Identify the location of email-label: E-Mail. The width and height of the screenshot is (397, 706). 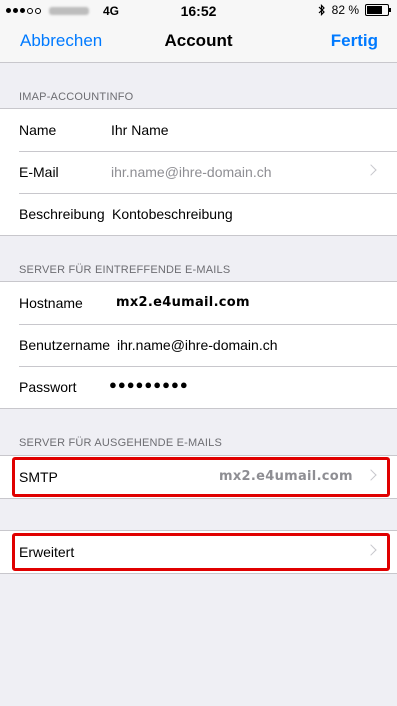
(39, 172).